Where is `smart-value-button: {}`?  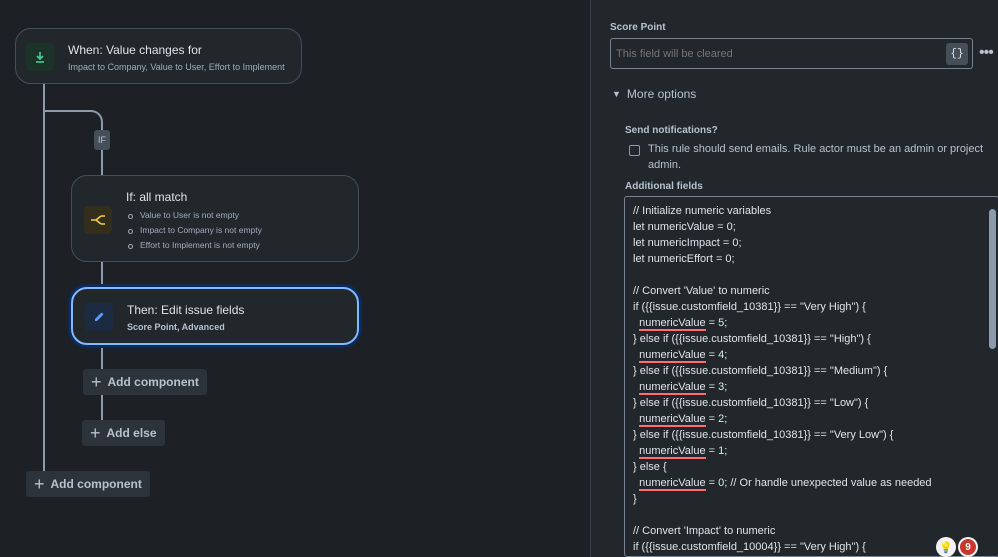
smart-value-button: {} is located at coordinates (957, 53).